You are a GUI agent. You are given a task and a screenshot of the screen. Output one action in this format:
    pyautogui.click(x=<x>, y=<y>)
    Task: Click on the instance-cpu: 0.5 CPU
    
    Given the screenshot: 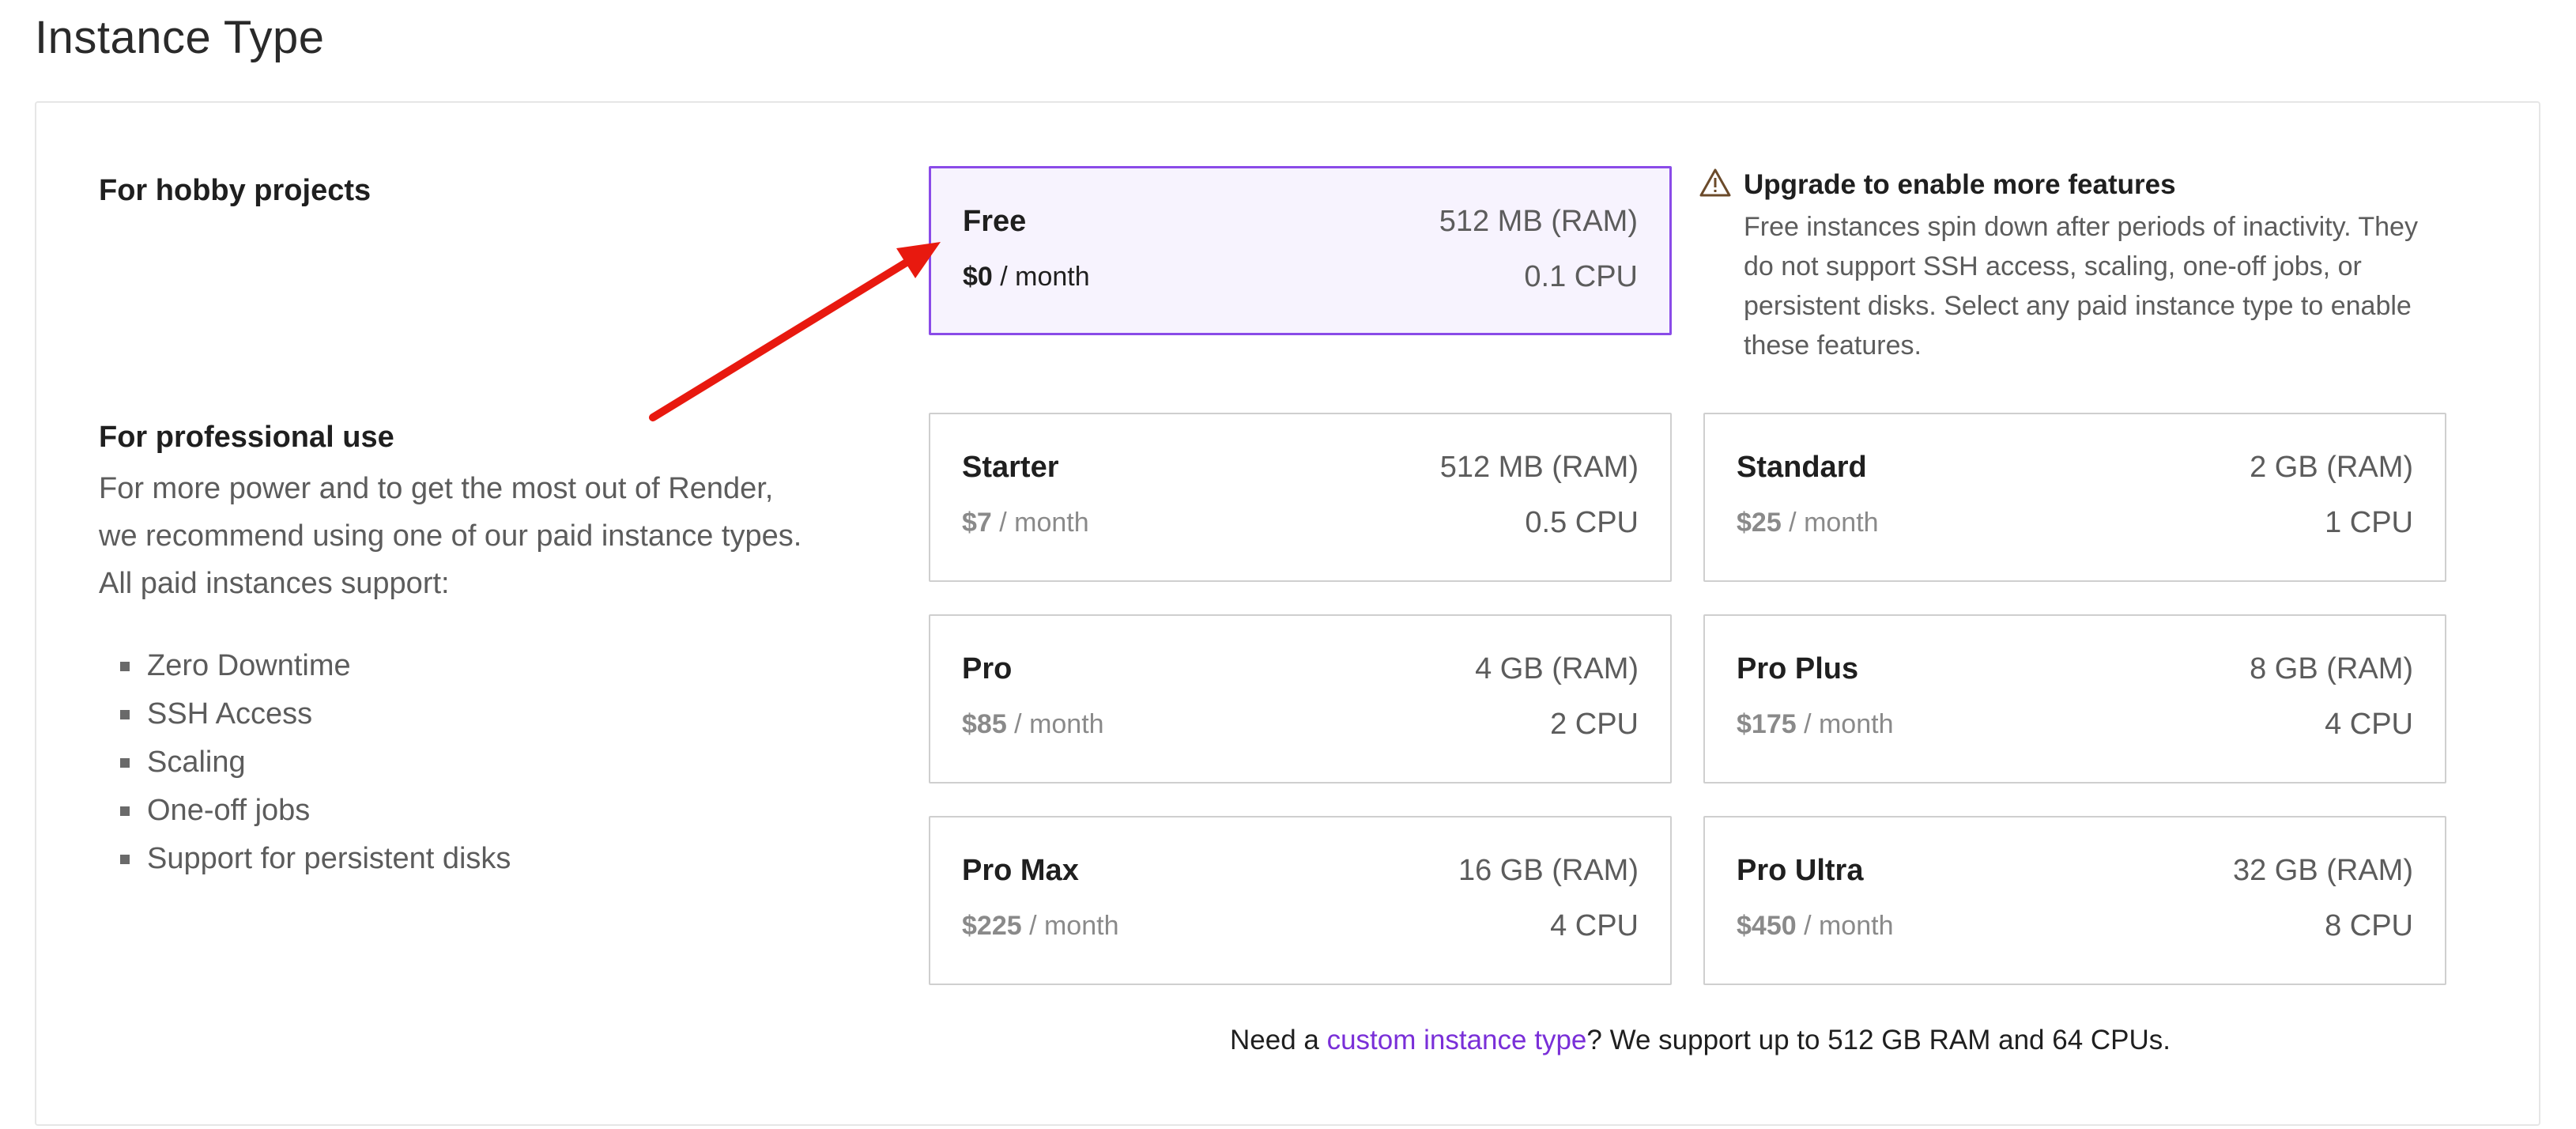 What is the action you would take?
    pyautogui.click(x=1582, y=522)
    